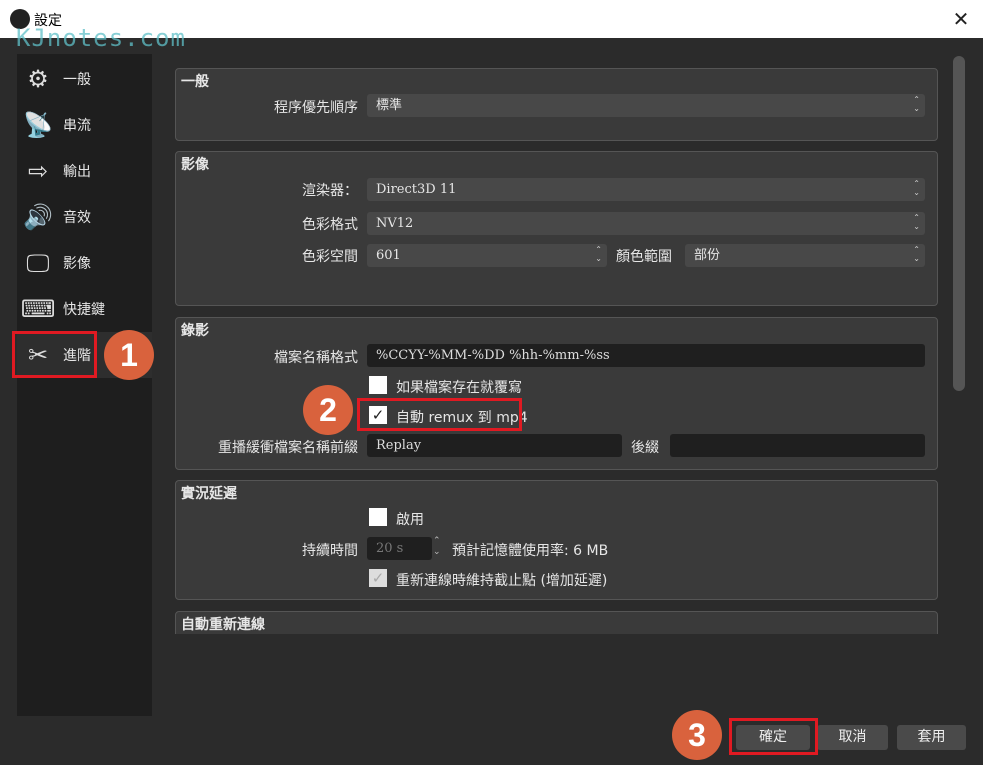 This screenshot has height=765, width=983. I want to click on sidebar-item-4: 🖵 影像, so click(84, 263).